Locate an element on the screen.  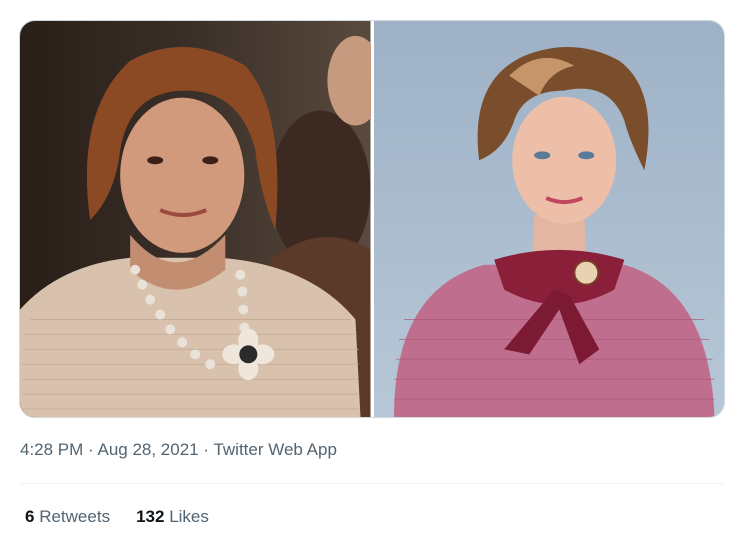
tweet-time: 4:28 PM is located at coordinates (52, 449).